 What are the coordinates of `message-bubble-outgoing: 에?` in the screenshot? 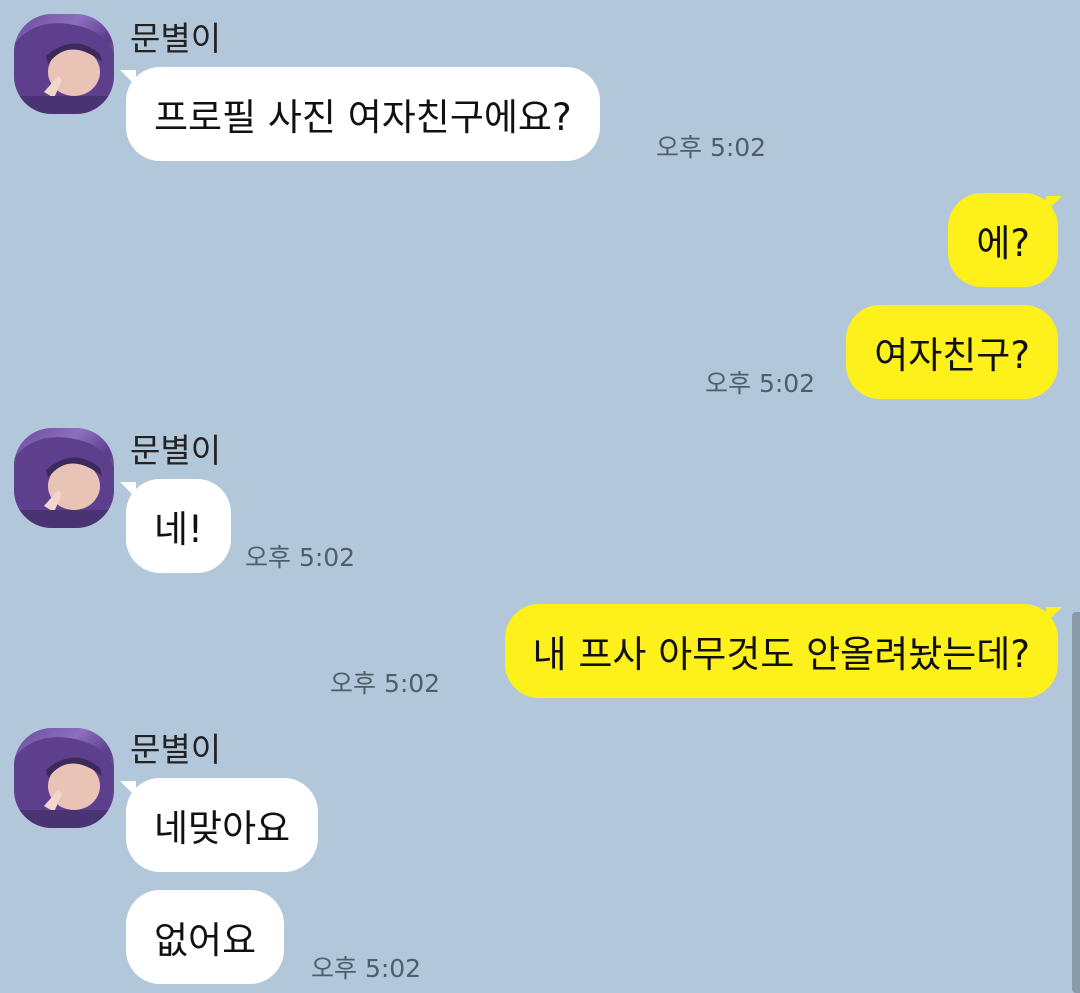 It's located at (1003, 240).